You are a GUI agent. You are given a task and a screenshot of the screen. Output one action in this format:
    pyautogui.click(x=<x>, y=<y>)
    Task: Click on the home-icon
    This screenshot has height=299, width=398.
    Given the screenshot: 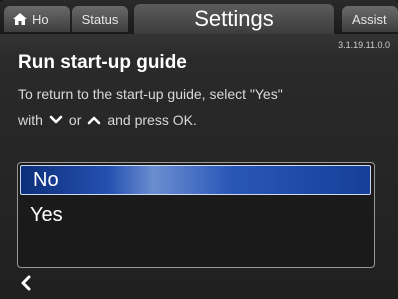 What is the action you would take?
    pyautogui.click(x=20, y=19)
    